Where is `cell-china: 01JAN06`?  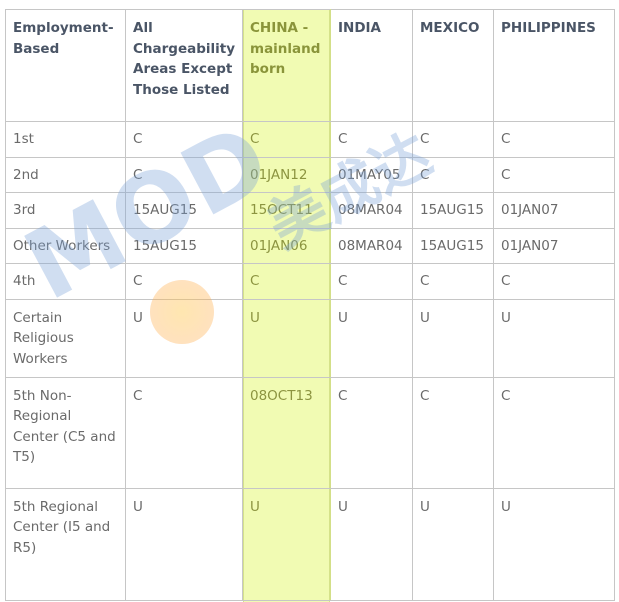
cell-china: 01JAN06 is located at coordinates (286, 245).